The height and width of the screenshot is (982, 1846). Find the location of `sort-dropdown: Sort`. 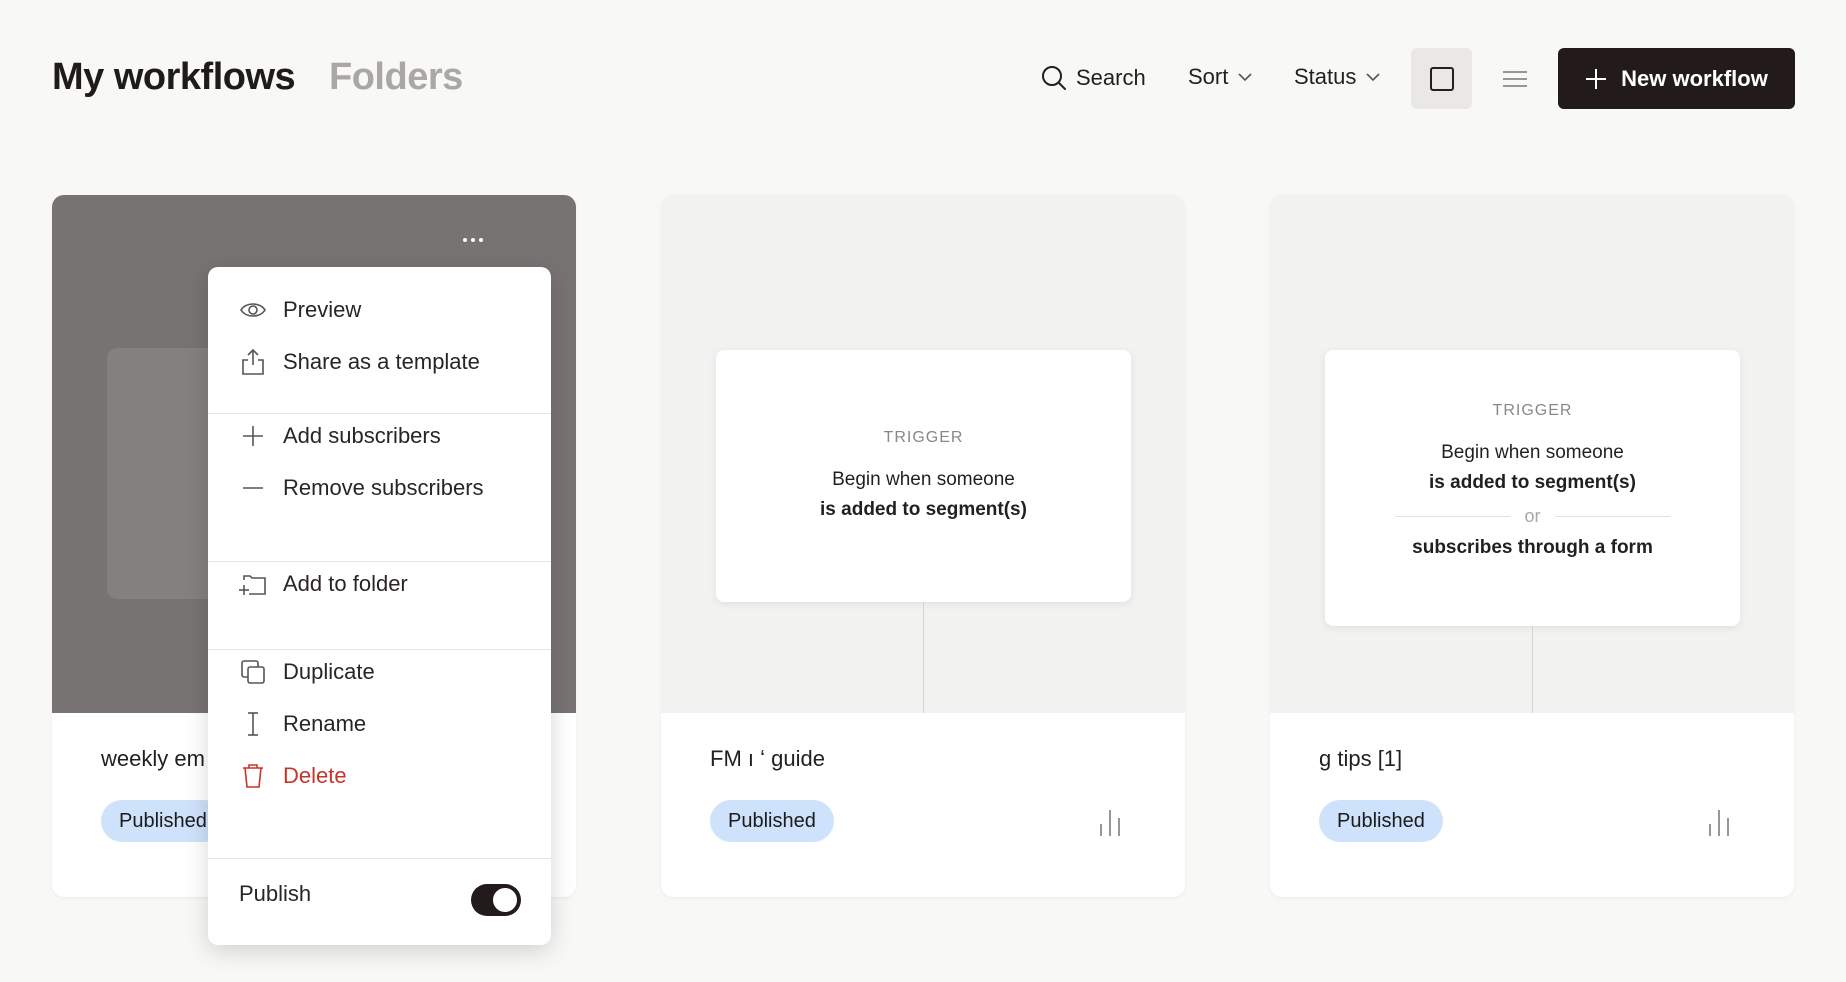

sort-dropdown: Sort is located at coordinates (1221, 77).